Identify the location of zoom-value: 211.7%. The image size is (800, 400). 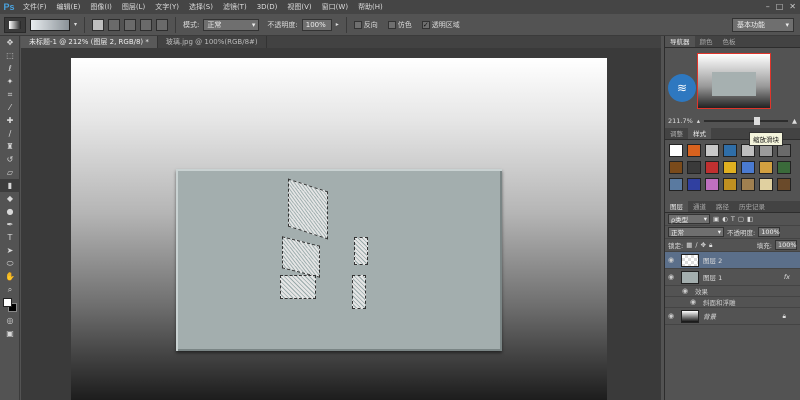
(680, 121).